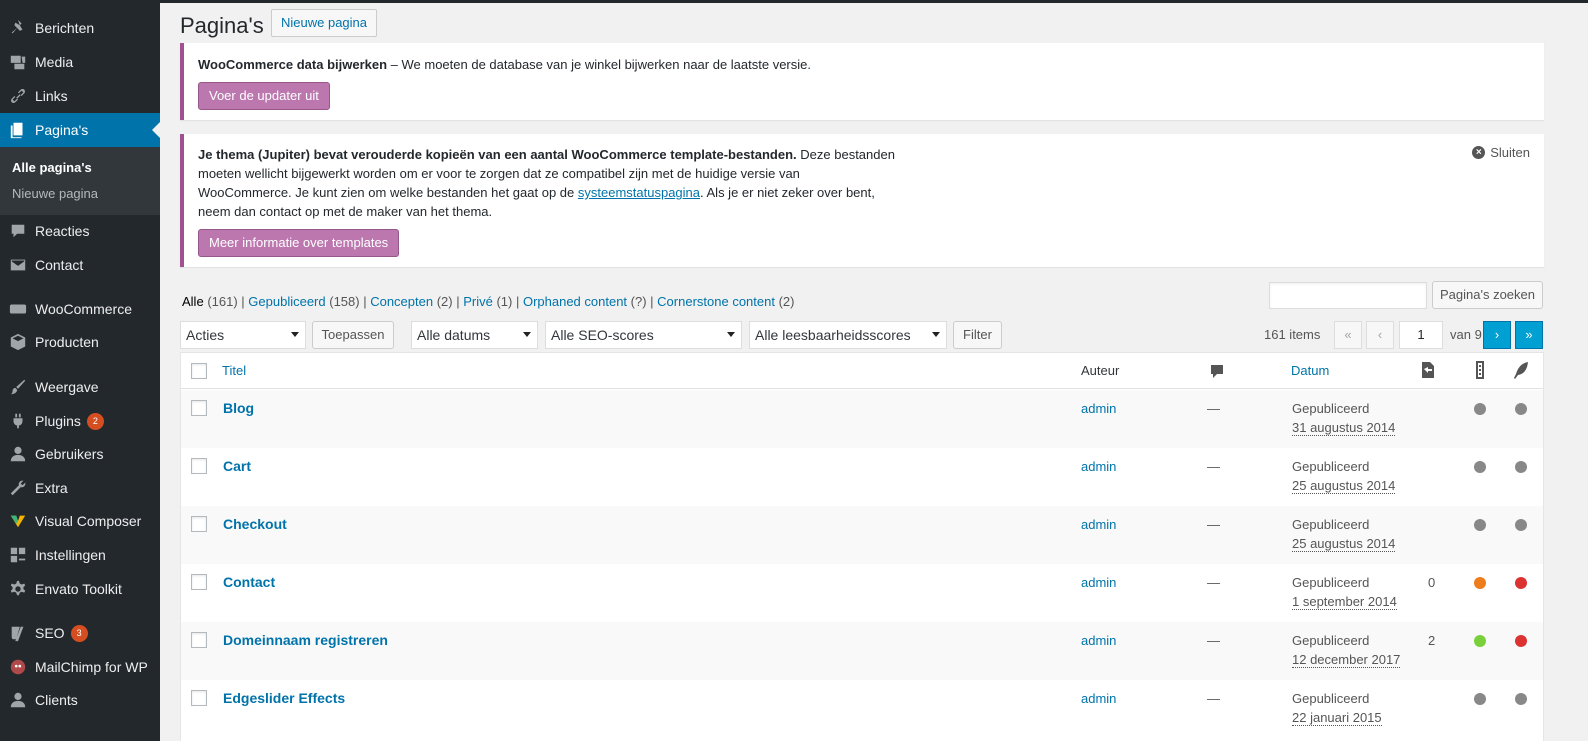 This screenshot has width=1588, height=741. I want to click on view-private: Privé, so click(478, 301).